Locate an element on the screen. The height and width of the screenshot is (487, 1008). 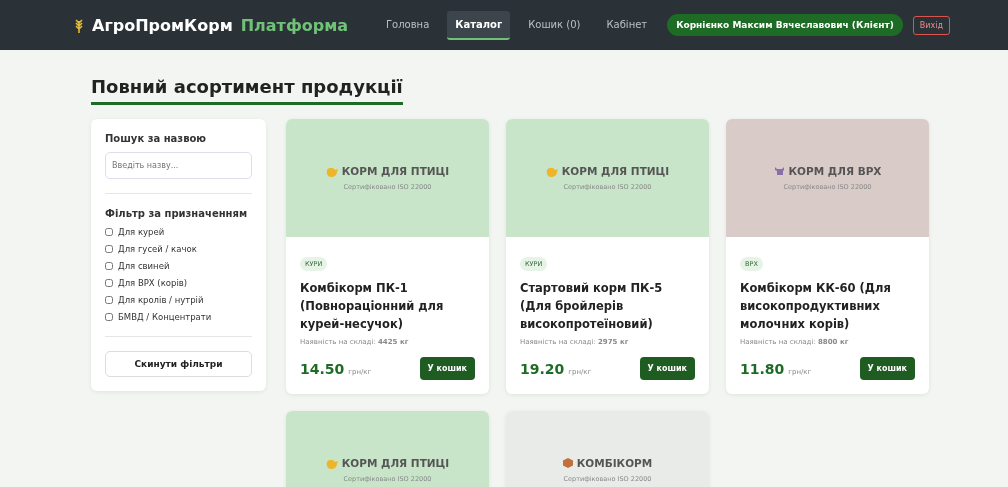
filter-label: Для курей is located at coordinates (141, 232).